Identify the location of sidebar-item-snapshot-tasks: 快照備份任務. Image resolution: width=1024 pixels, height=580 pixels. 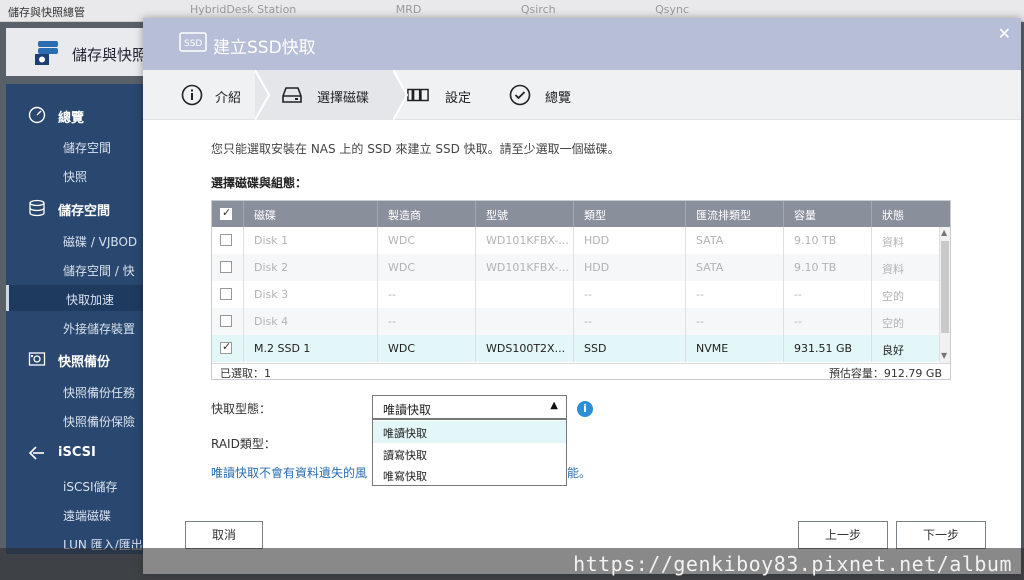
(76, 391).